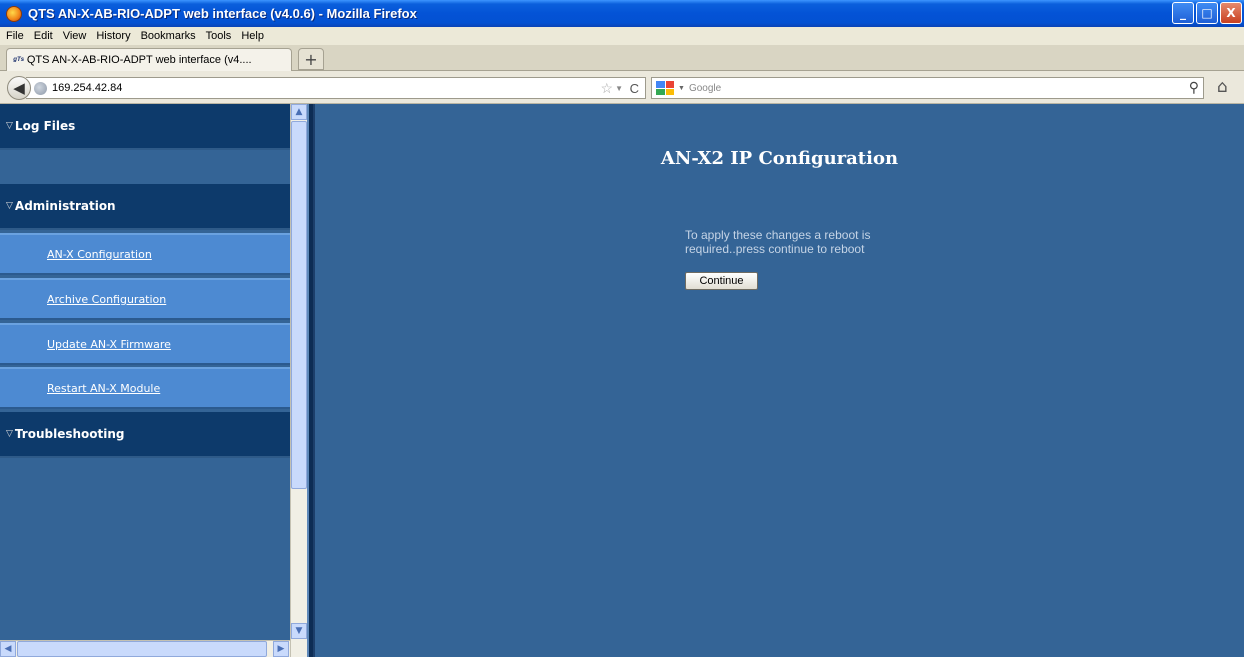  Describe the element at coordinates (40, 88) in the screenshot. I see `globe-icon` at that location.